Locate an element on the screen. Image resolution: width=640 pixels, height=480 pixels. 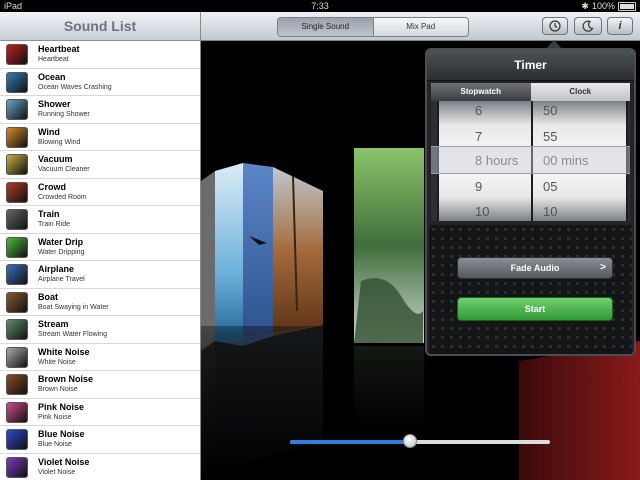
sound-subtitle: Blue Noise is located at coordinates (55, 444).